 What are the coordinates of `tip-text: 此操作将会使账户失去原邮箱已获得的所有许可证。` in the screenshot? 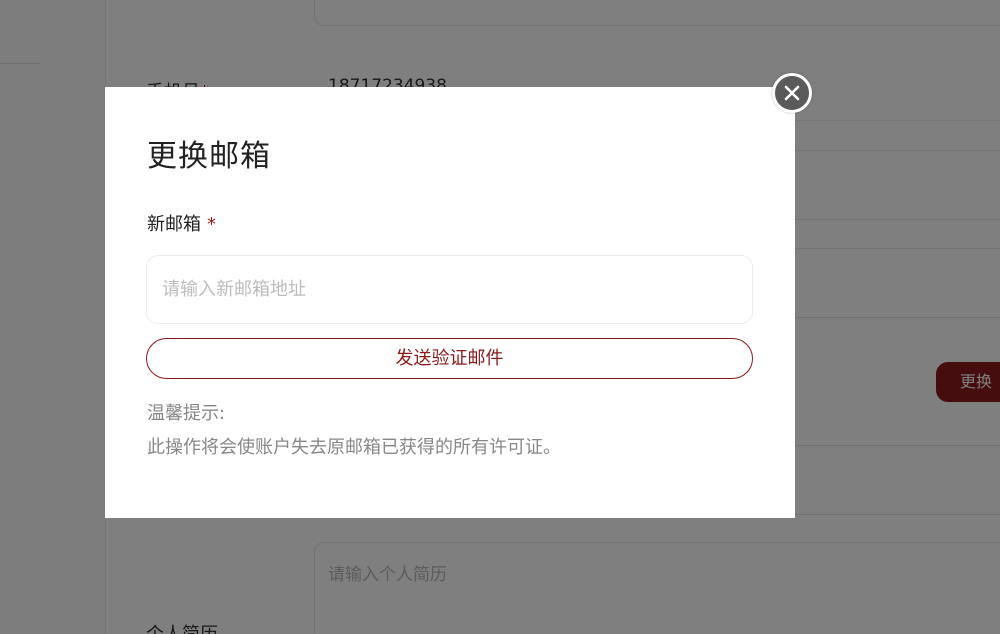 It's located at (354, 447).